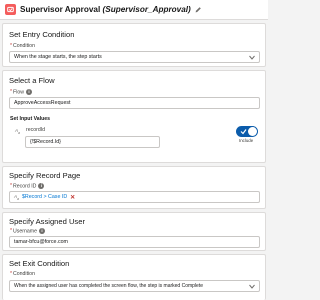  I want to click on input-values-title: Set Input Values, so click(30, 119).